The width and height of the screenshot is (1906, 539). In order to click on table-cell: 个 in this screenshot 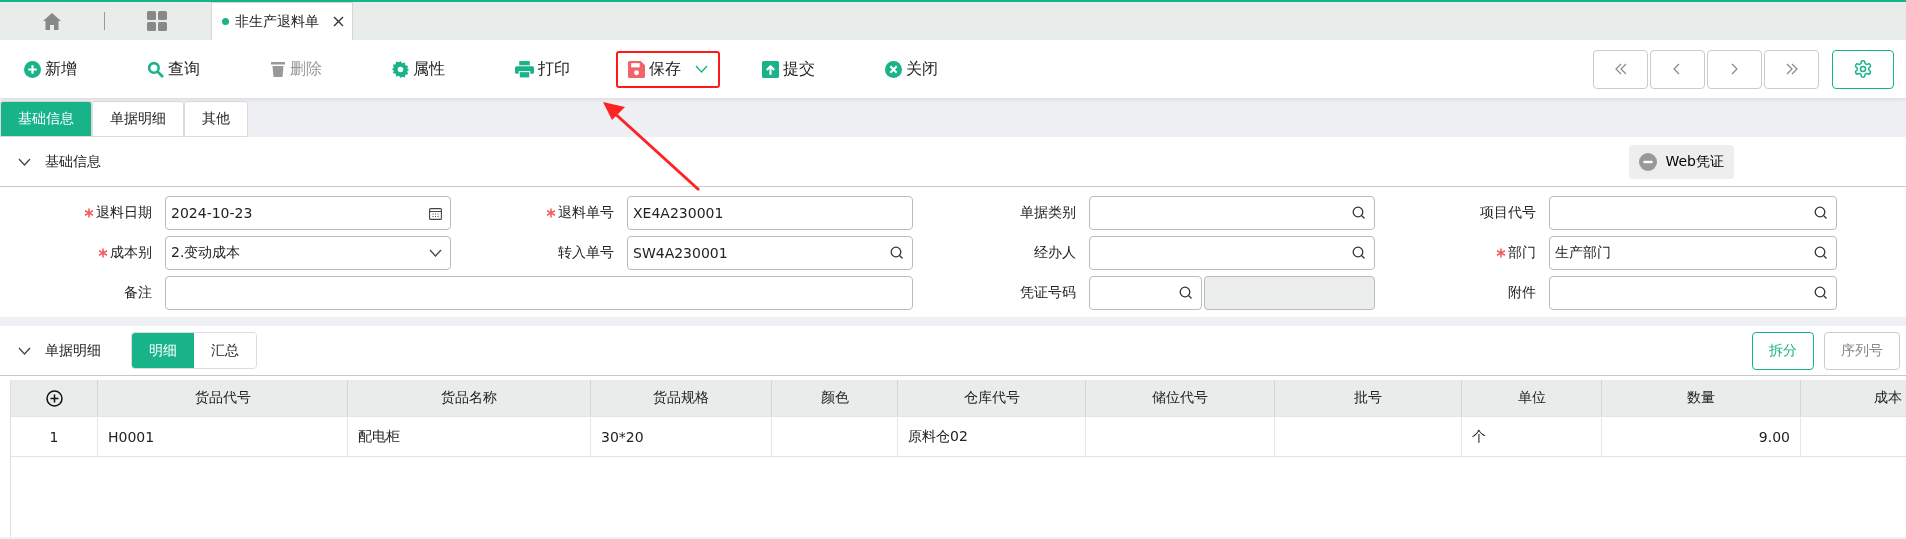, I will do `click(1532, 436)`.